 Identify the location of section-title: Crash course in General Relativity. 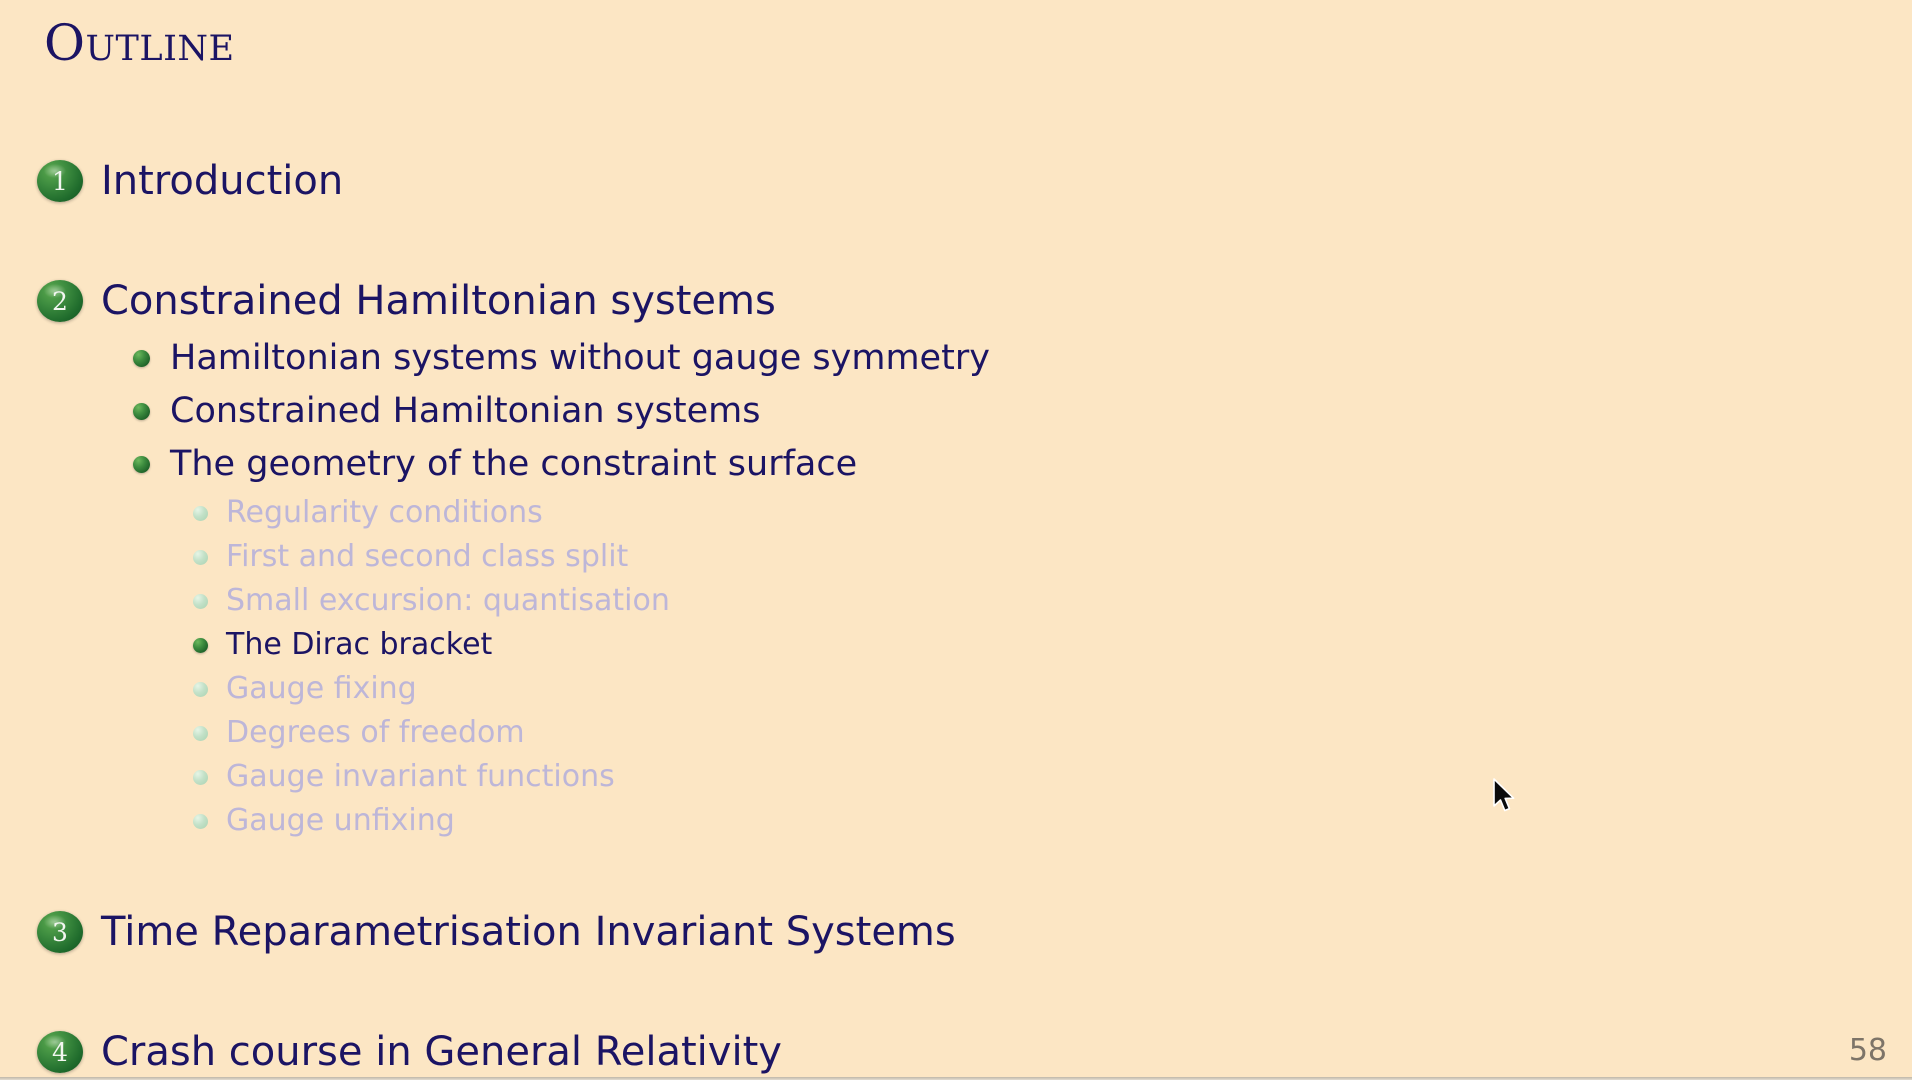
(441, 1052).